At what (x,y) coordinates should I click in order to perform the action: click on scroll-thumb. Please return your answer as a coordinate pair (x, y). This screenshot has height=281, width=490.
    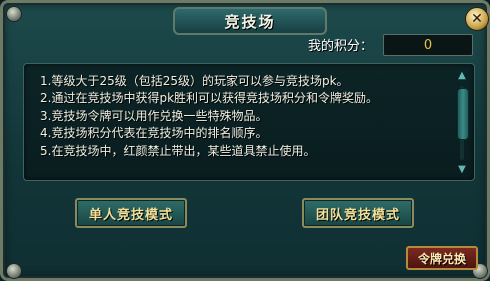
    Looking at the image, I should click on (463, 114).